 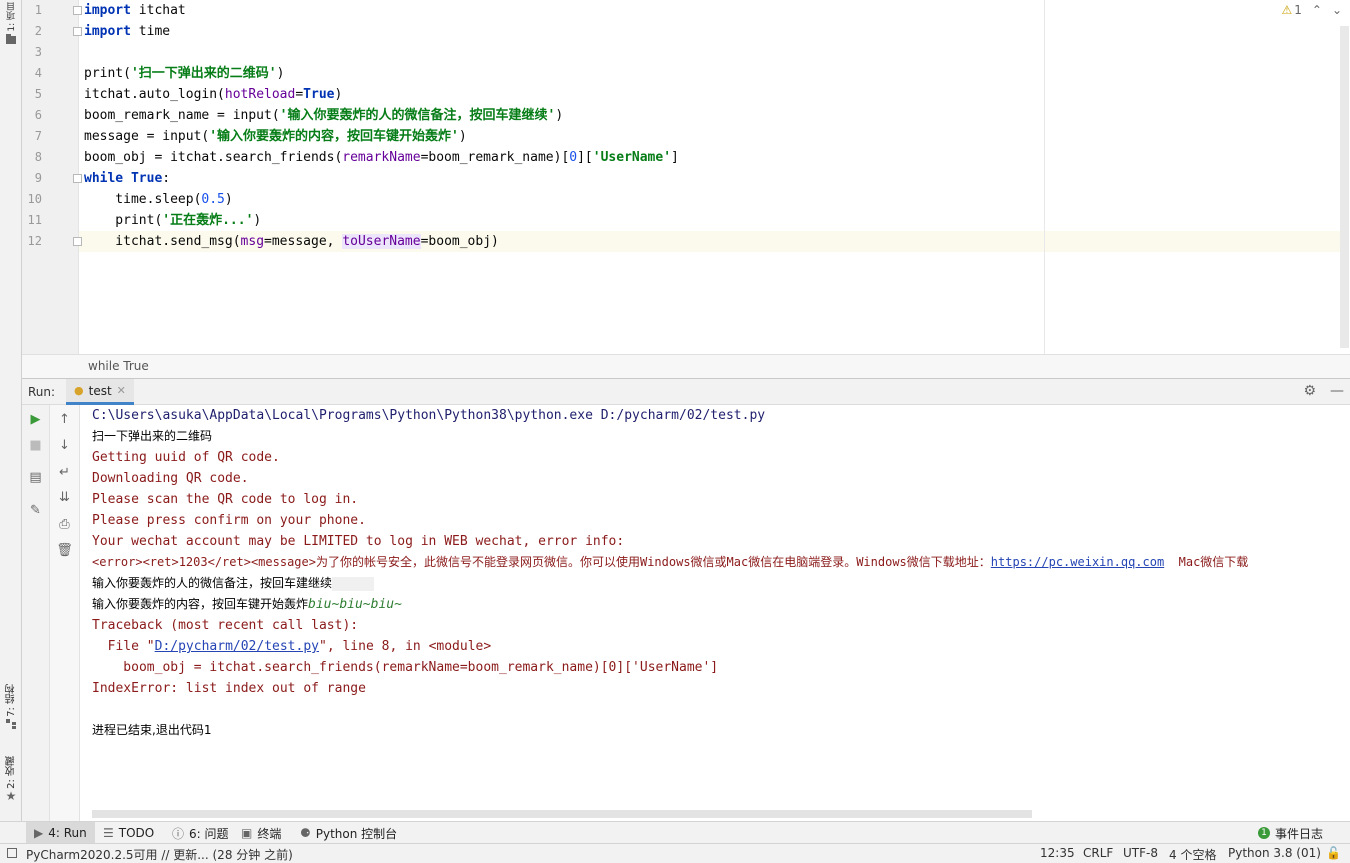 What do you see at coordinates (305, 833) in the screenshot?
I see `python-icon: ⚈` at bounding box center [305, 833].